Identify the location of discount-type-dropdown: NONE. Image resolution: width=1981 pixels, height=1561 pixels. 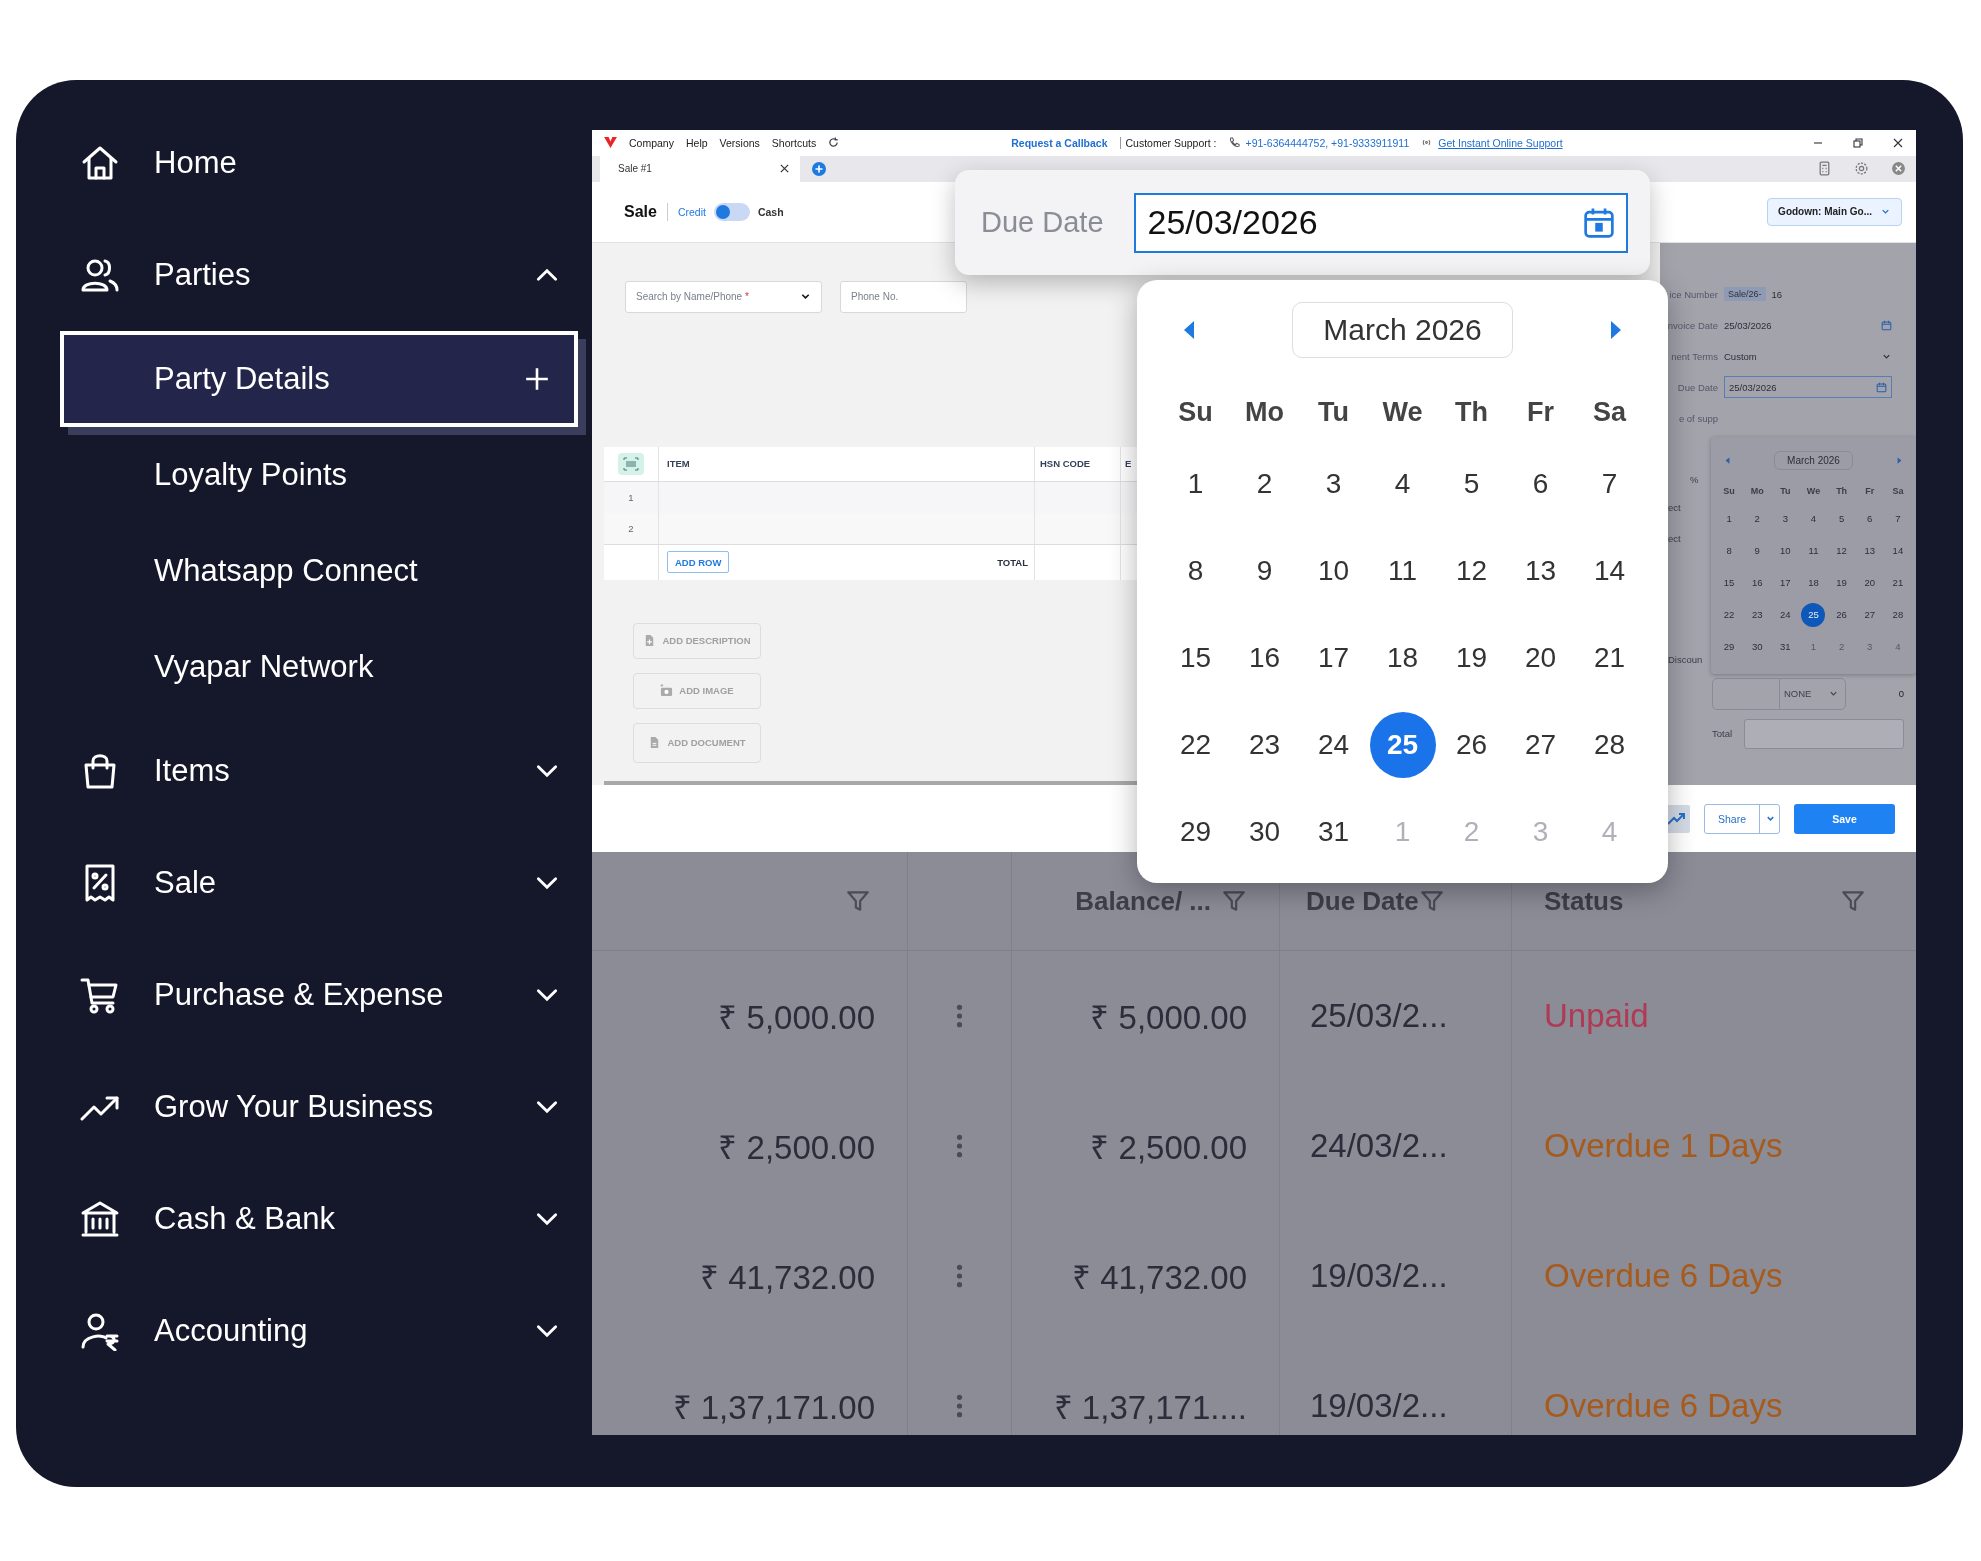
(1779, 693).